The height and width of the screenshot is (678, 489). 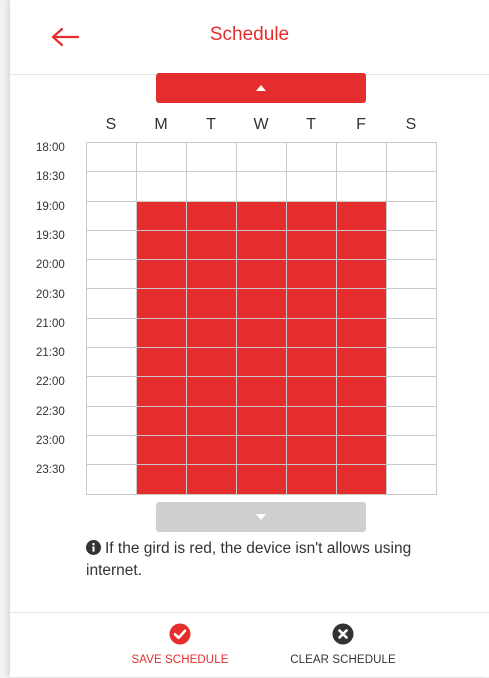 What do you see at coordinates (50, 294) in the screenshot?
I see `time-label: 20:30` at bounding box center [50, 294].